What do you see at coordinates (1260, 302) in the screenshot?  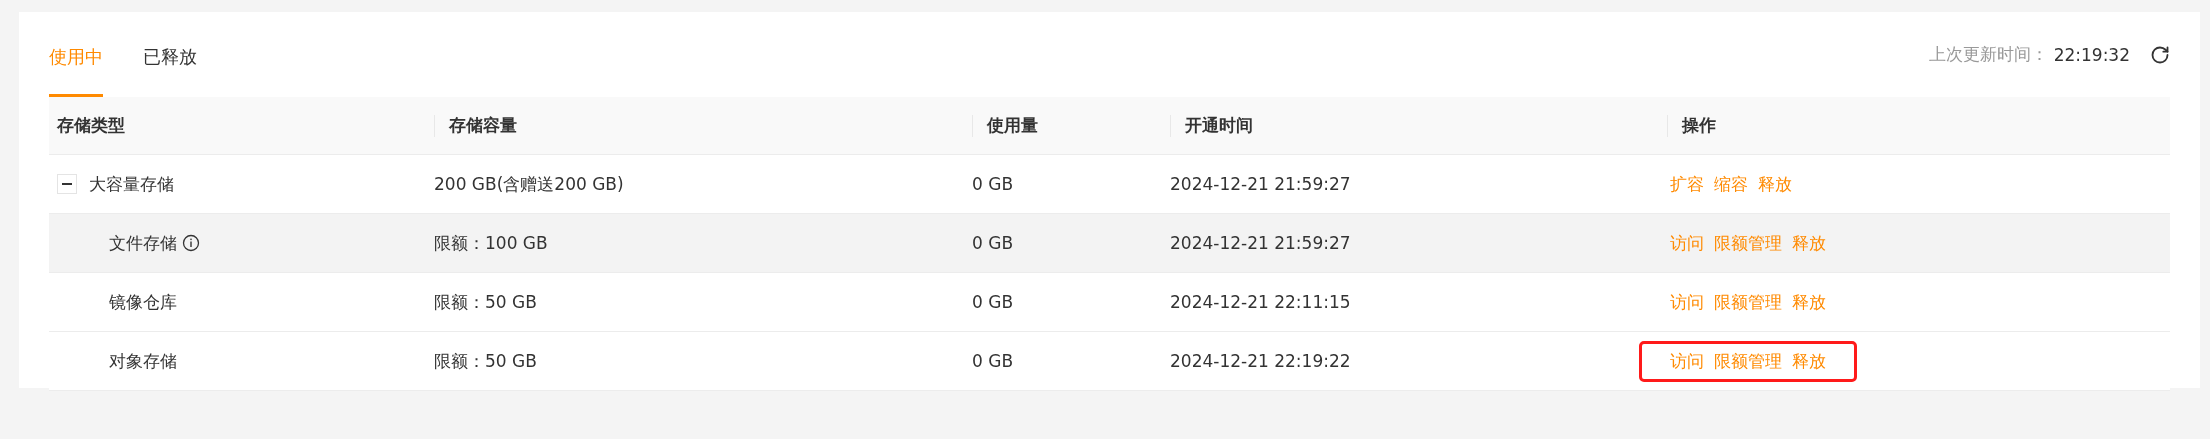 I see `table-cell: 2024-12-21 22:11:15` at bounding box center [1260, 302].